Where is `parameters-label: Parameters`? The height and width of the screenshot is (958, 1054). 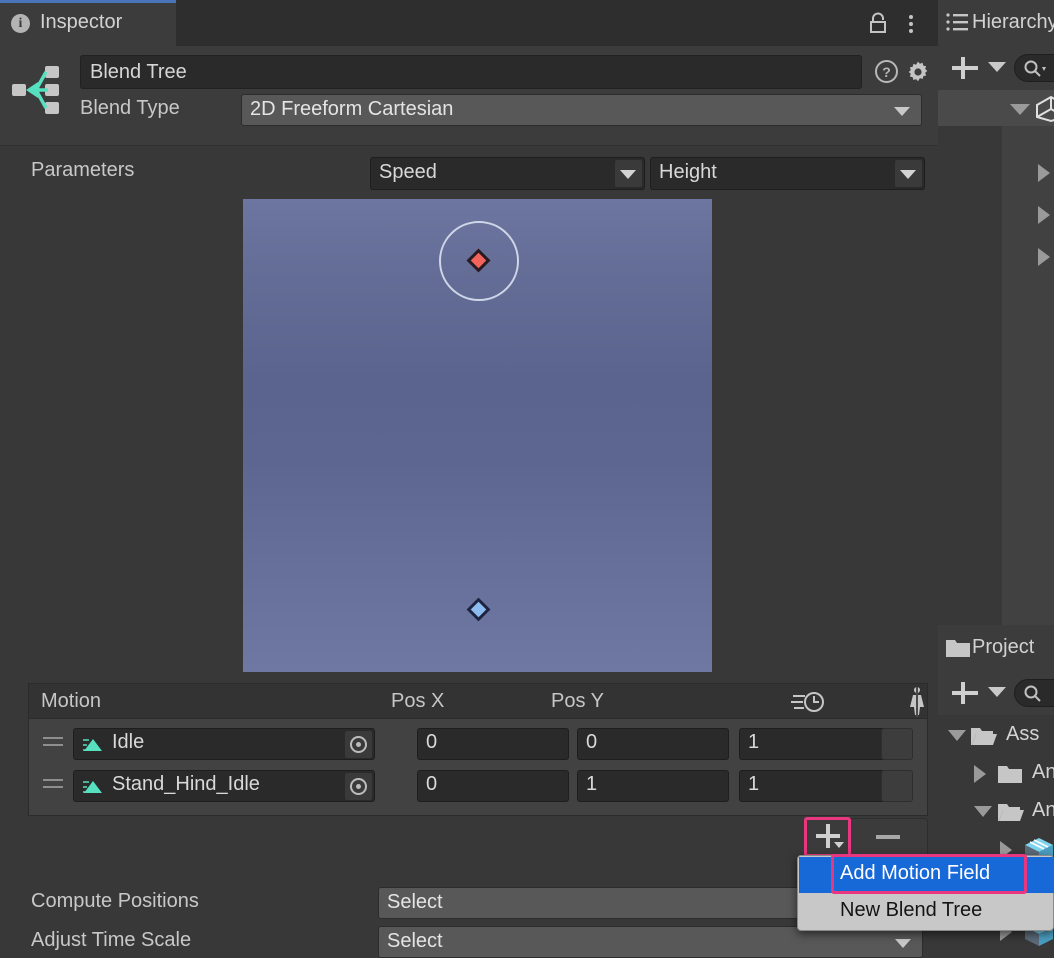
parameters-label: Parameters is located at coordinates (83, 170).